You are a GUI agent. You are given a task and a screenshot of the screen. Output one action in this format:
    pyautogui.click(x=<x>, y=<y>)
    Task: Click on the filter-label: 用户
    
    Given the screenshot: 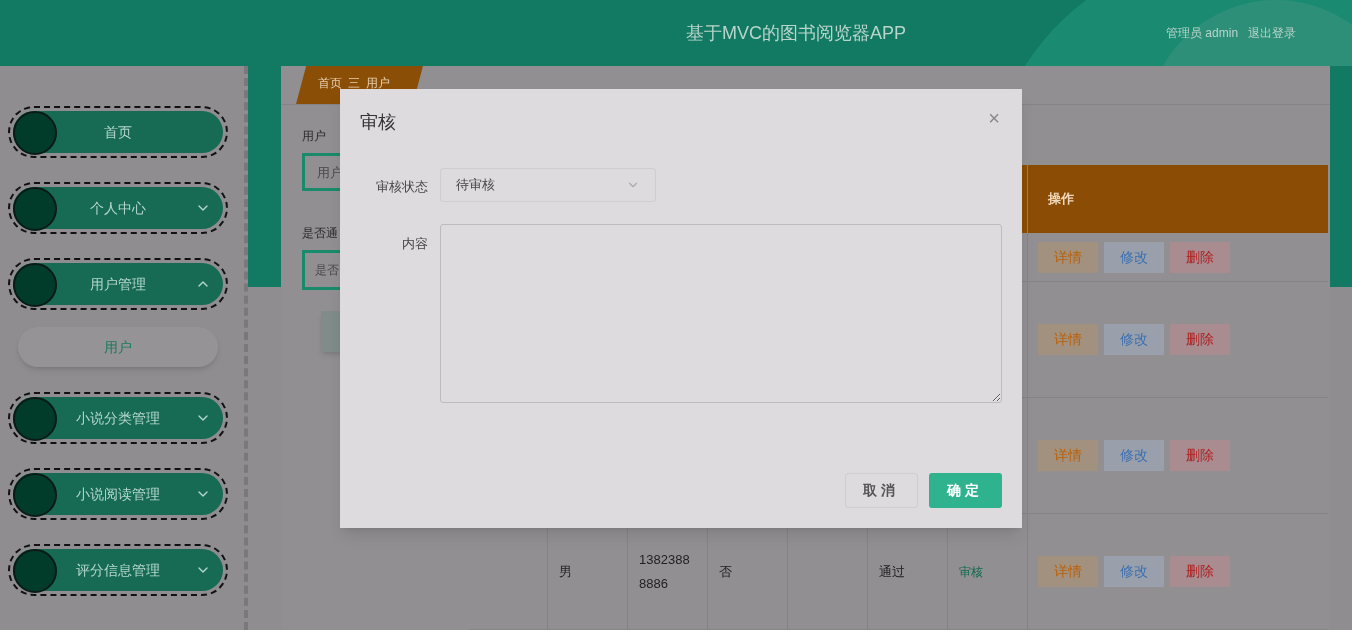 What is the action you would take?
    pyautogui.click(x=314, y=136)
    